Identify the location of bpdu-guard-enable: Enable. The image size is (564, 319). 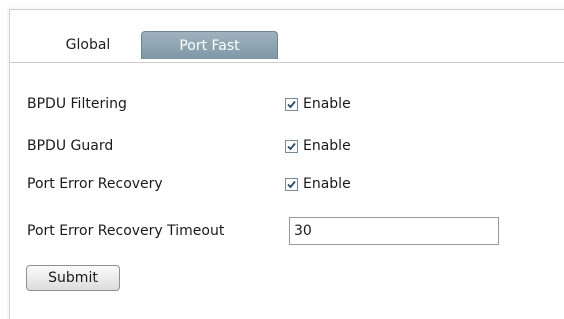
(318, 146).